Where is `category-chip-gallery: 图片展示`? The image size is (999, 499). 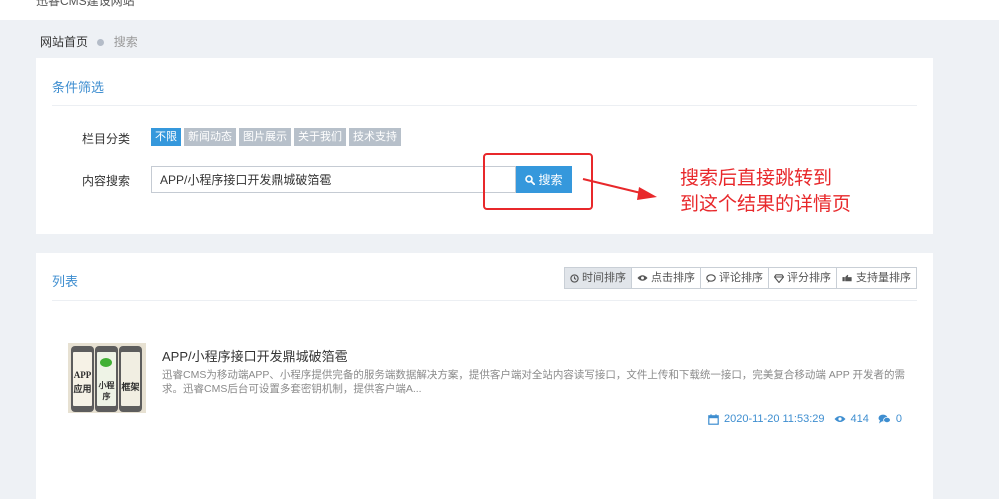
category-chip-gallery: 图片展示 is located at coordinates (265, 137).